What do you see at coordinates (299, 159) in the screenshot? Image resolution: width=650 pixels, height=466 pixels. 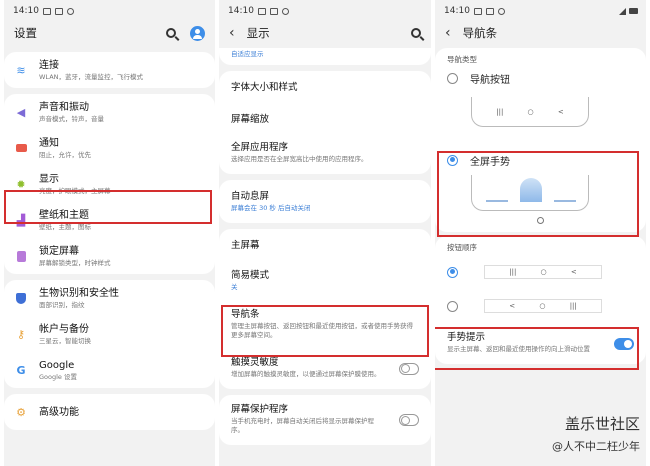 I see `item-subtitle: 选择应用是否在全屏宽高比中使用的应用程序。` at bounding box center [299, 159].